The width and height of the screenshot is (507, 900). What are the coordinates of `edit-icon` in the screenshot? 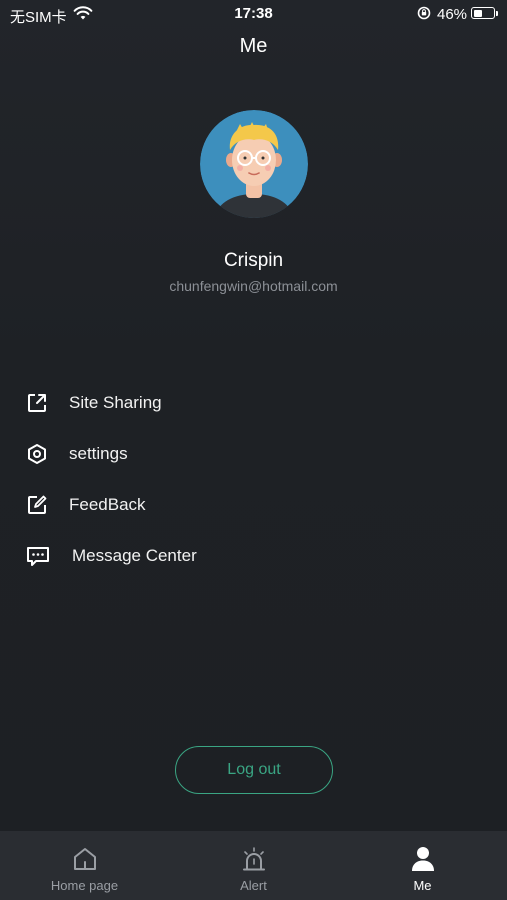 It's located at (37, 504).